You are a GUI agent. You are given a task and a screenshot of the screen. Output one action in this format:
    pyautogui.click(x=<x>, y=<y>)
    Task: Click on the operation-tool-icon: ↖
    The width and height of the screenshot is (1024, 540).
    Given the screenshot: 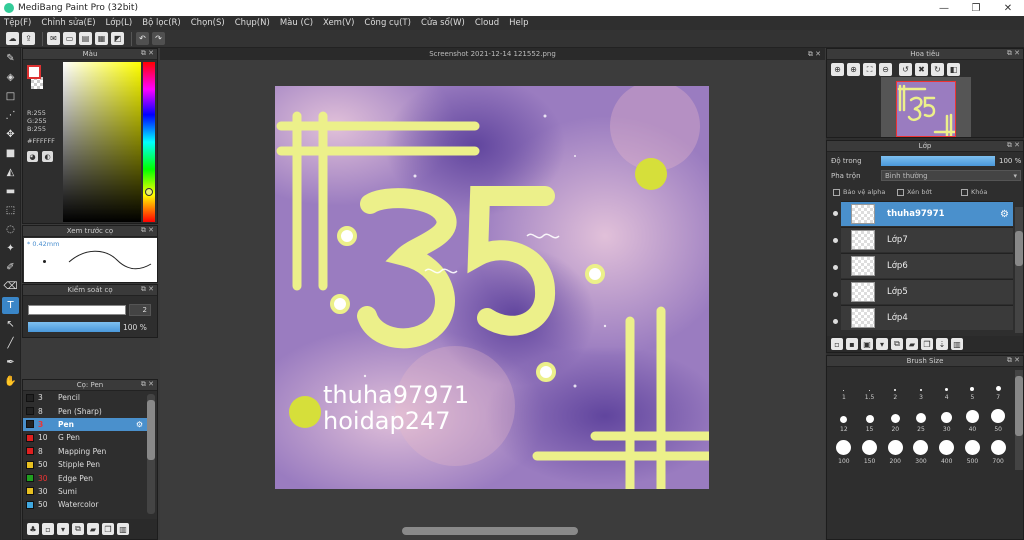 What is the action you would take?
    pyautogui.click(x=10, y=324)
    